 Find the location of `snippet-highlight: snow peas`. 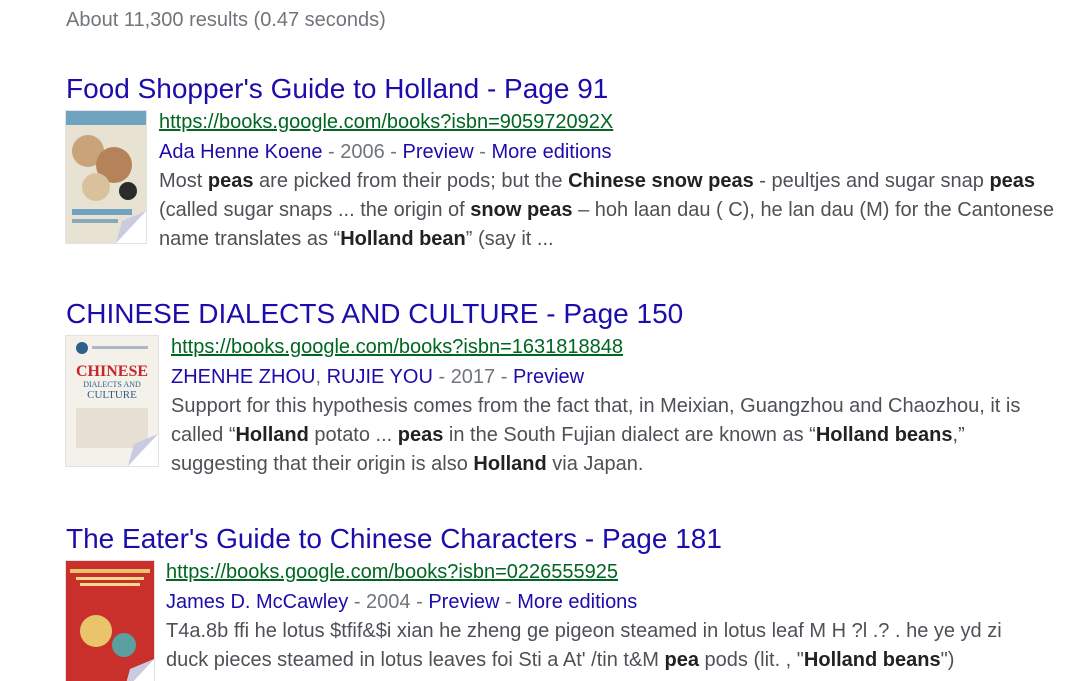

snippet-highlight: snow peas is located at coordinates (521, 210).